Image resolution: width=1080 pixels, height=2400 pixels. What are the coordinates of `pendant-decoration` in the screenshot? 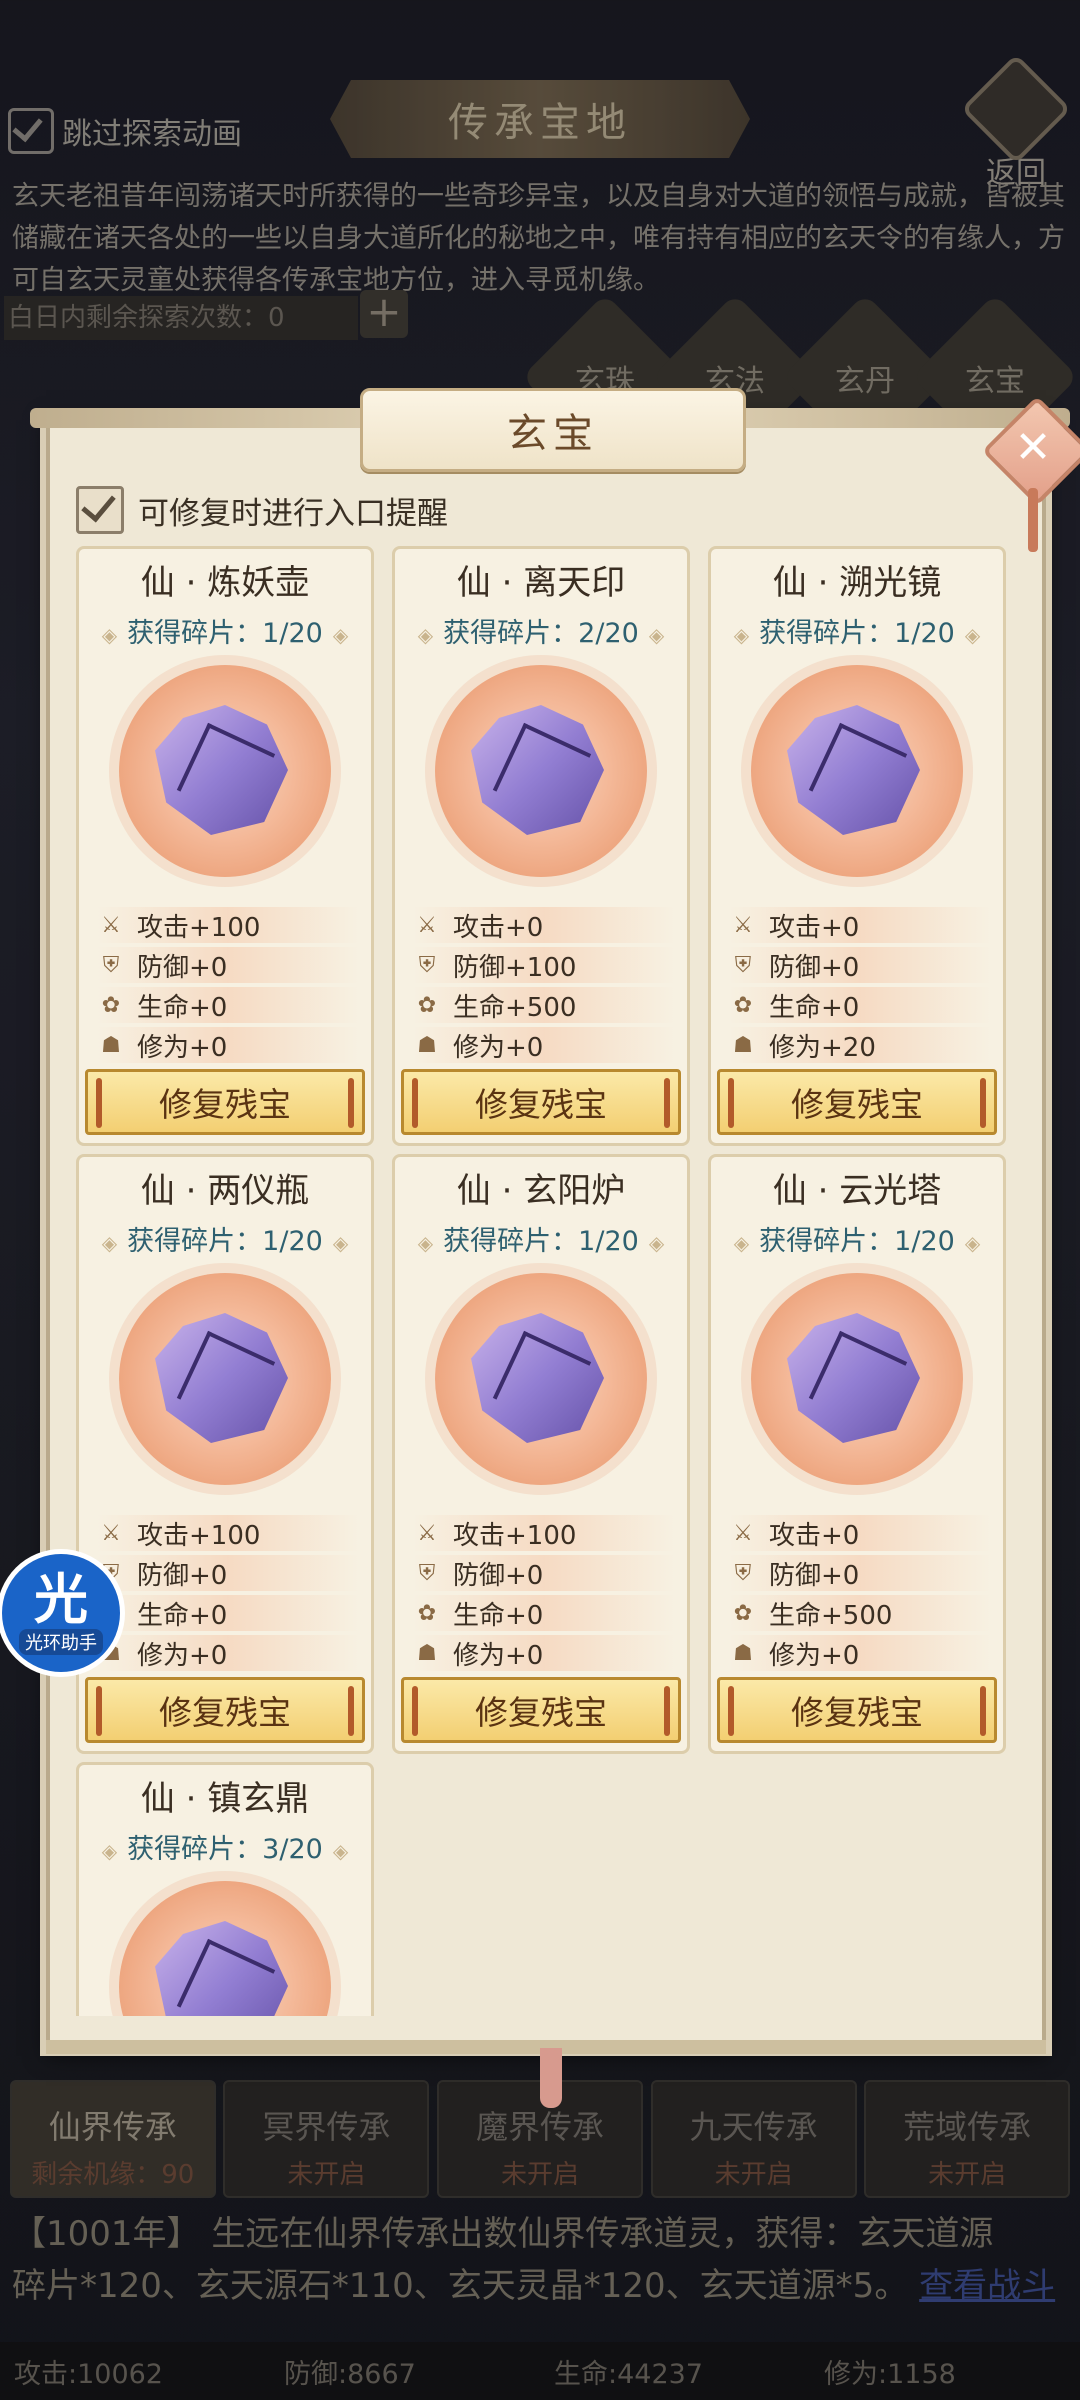 It's located at (551, 2078).